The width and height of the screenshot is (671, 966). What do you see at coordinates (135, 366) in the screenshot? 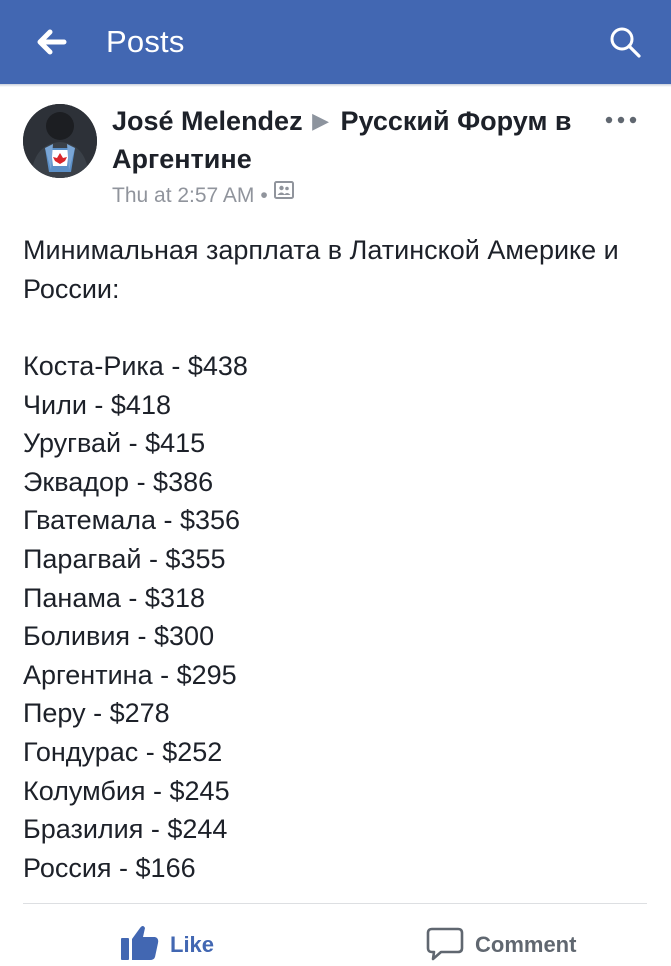
I see `list-item: Коста-Рика - $438` at bounding box center [135, 366].